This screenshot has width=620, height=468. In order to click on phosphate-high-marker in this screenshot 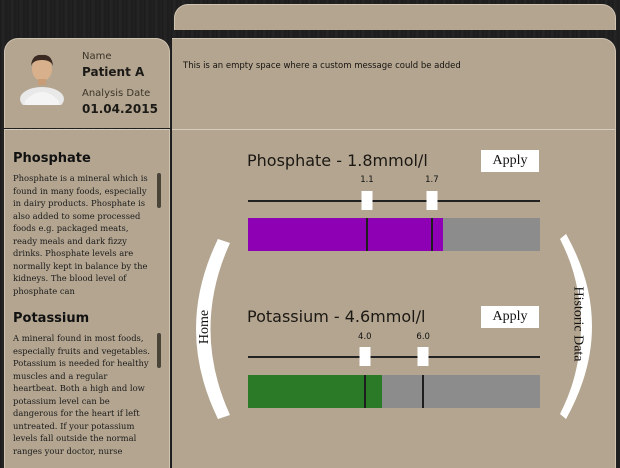, I will do `click(431, 234)`.